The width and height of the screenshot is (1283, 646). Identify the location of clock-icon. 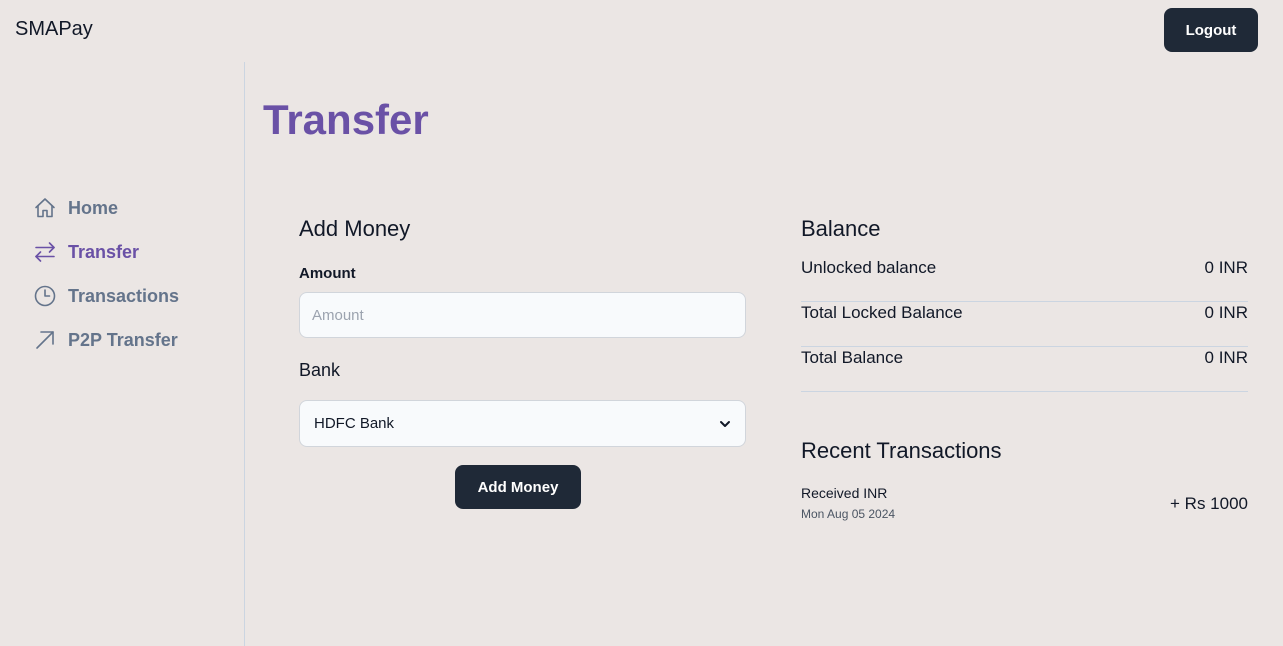
(45, 296).